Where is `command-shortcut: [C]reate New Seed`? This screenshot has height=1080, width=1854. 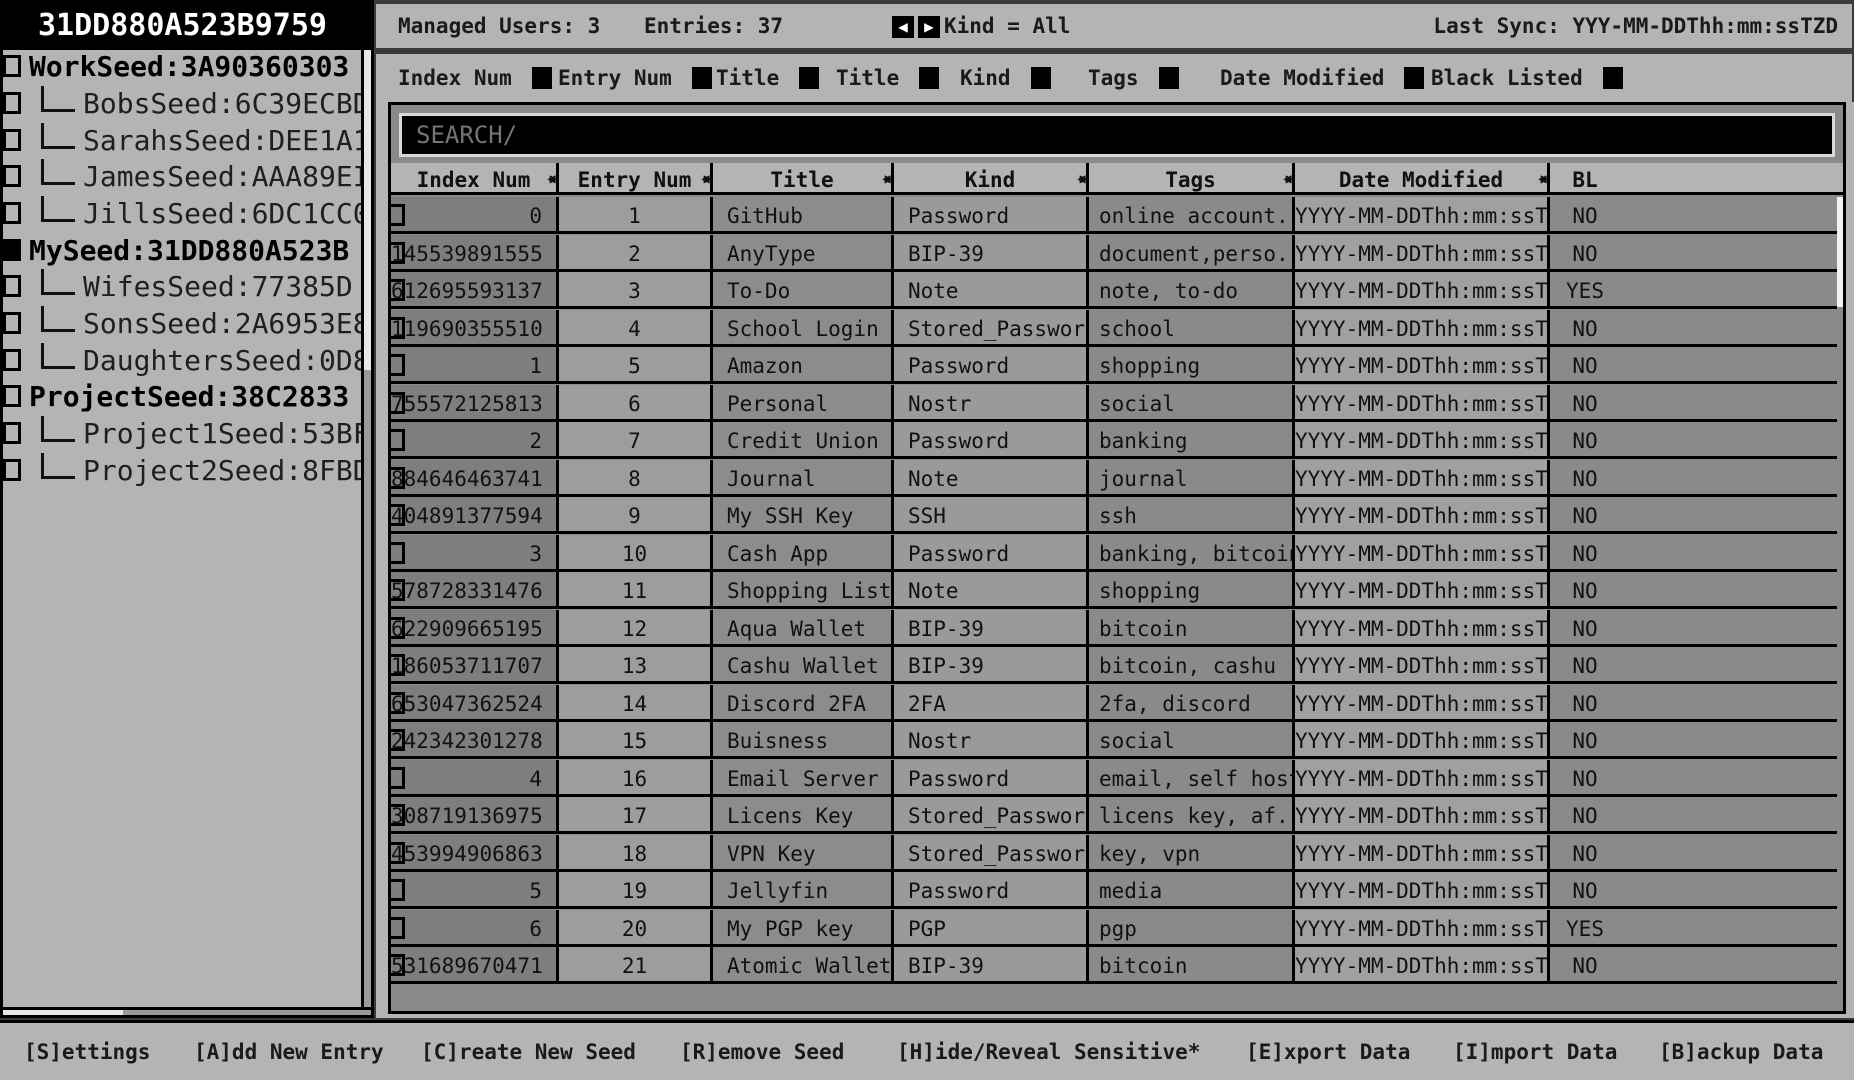
command-shortcut: [C]reate New Seed is located at coordinates (528, 1051).